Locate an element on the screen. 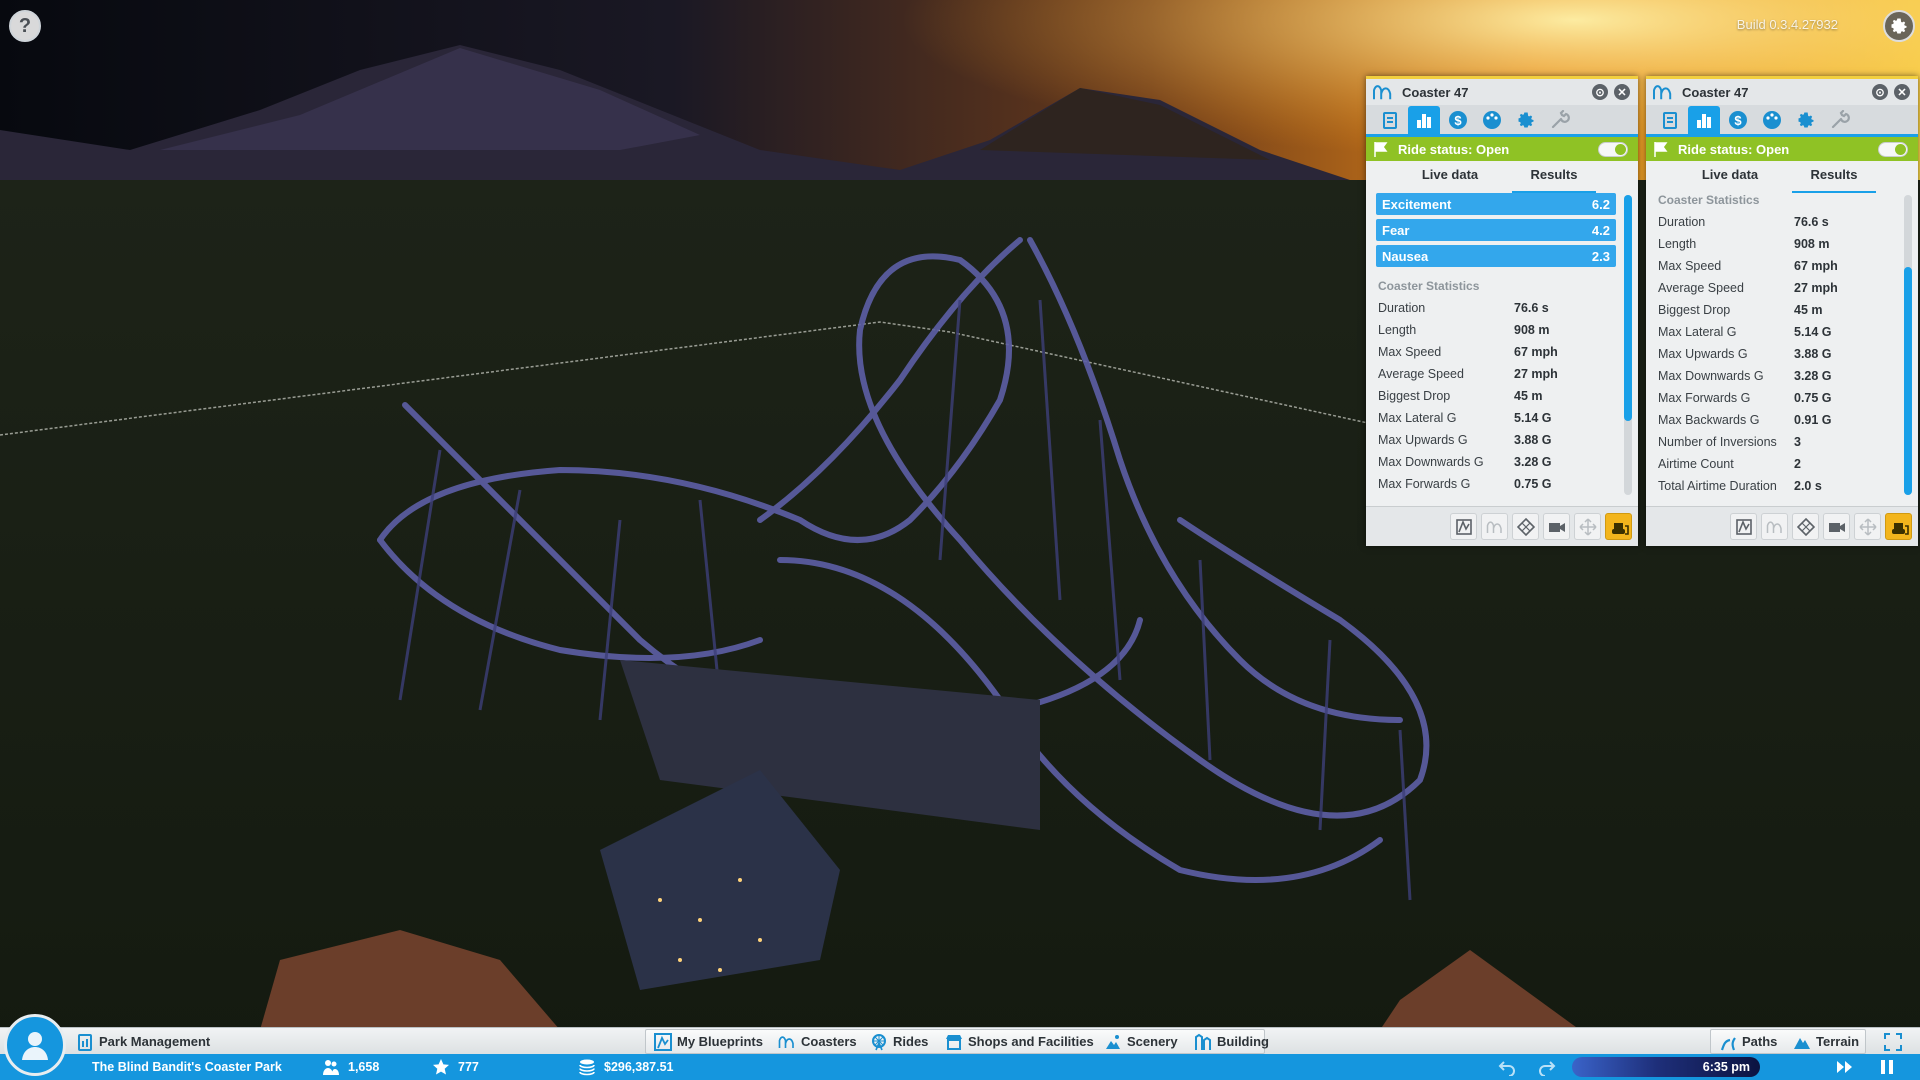 The image size is (1920, 1080). stat-label: Duration is located at coordinates (1682, 222).